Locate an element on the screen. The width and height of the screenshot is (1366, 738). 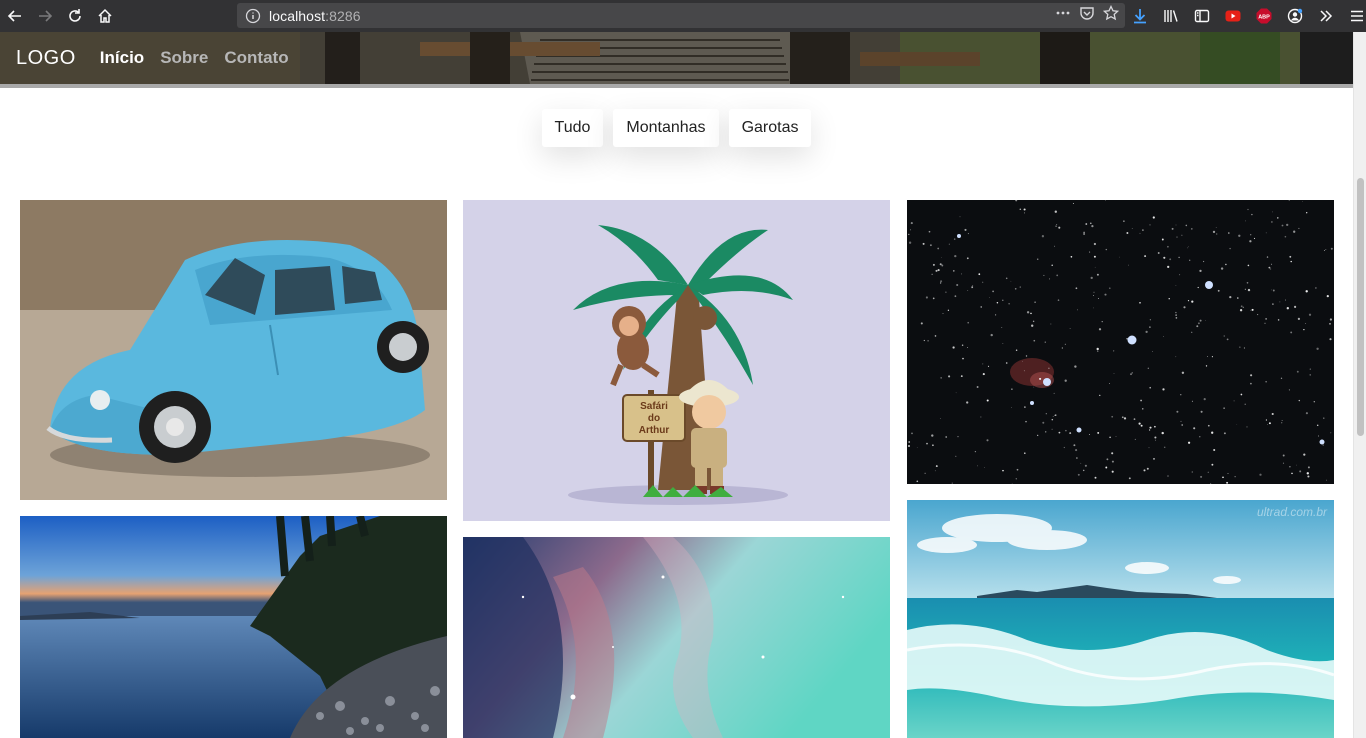
adblock-plus-icon: ABP is located at coordinates (1264, 16).